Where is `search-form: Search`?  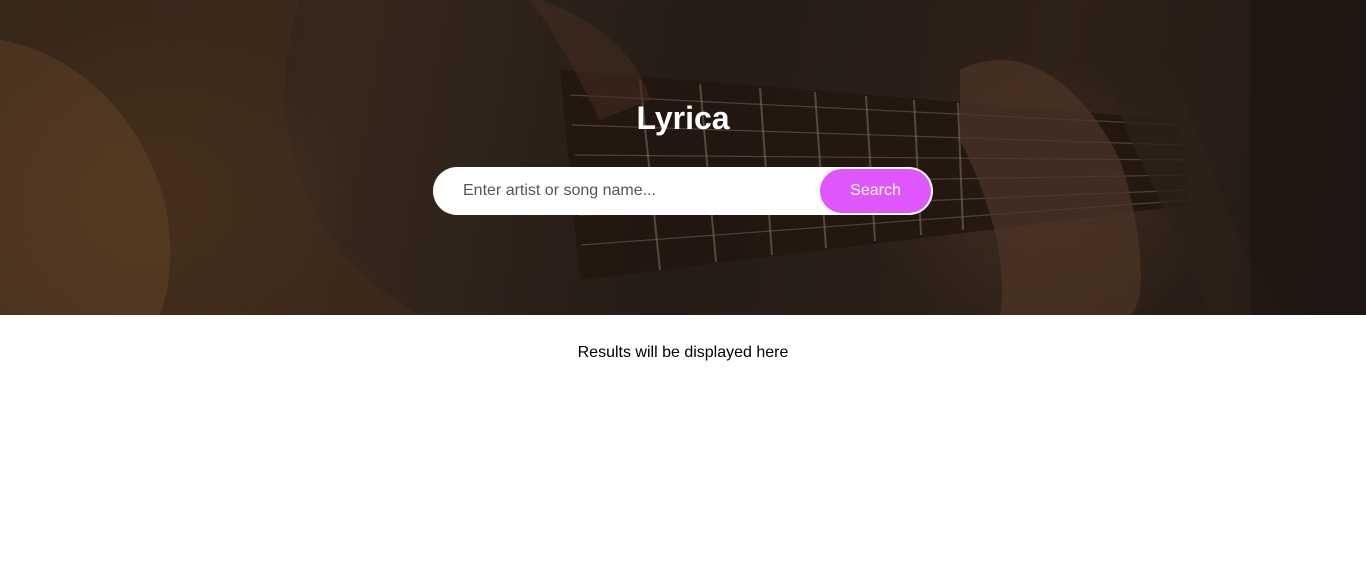
search-form: Search is located at coordinates (683, 191).